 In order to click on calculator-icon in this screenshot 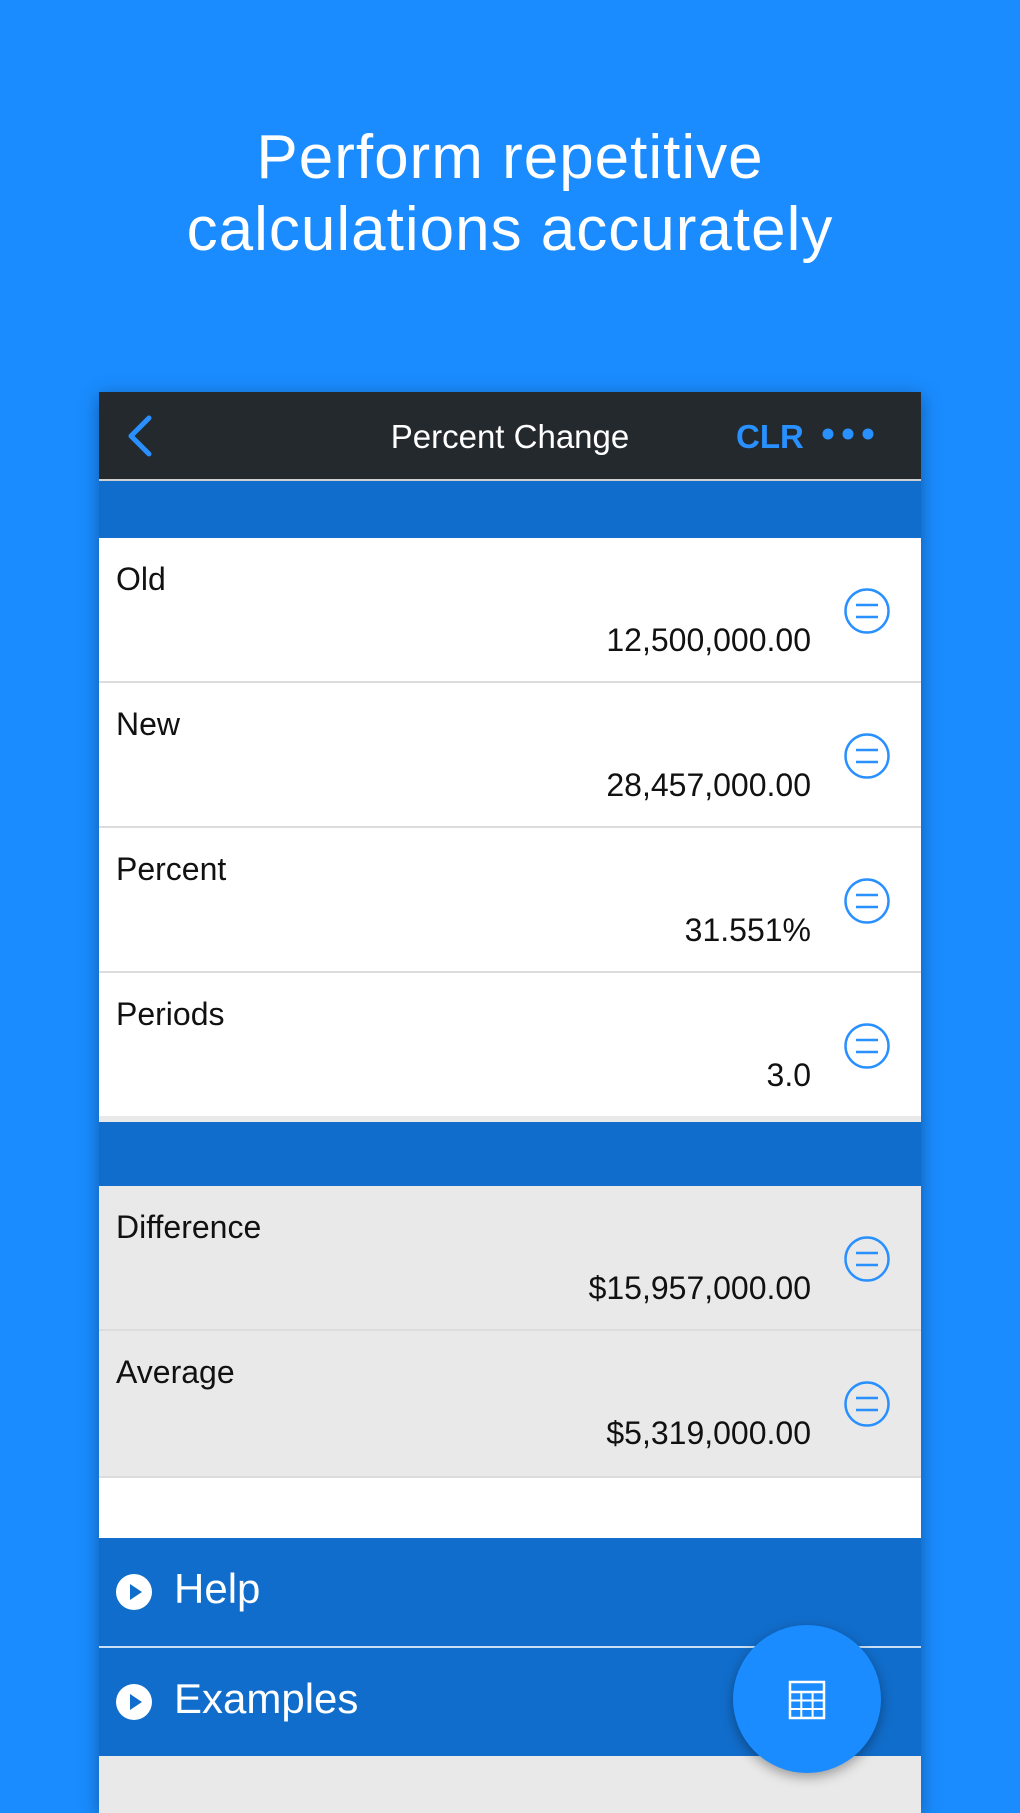, I will do `click(807, 1700)`.